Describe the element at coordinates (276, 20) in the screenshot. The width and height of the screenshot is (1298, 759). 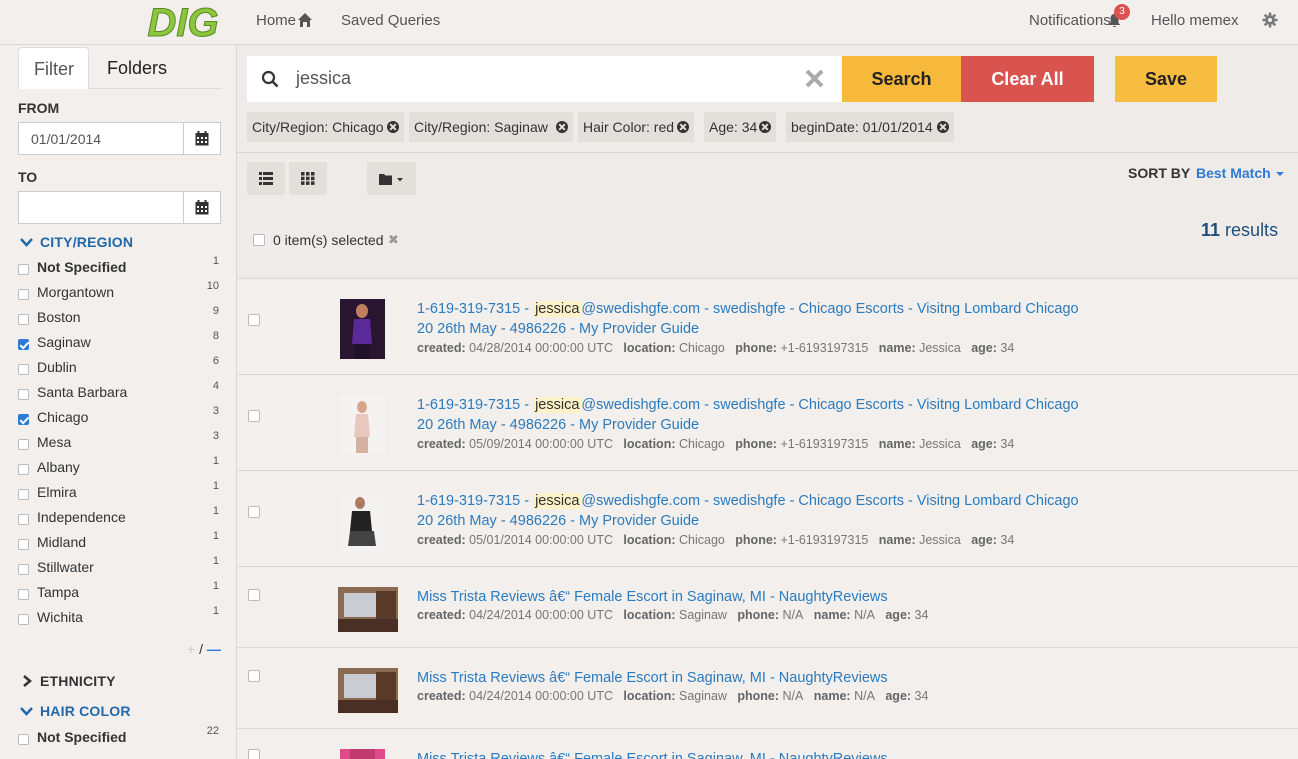
I see `nav-home-link: Home` at that location.